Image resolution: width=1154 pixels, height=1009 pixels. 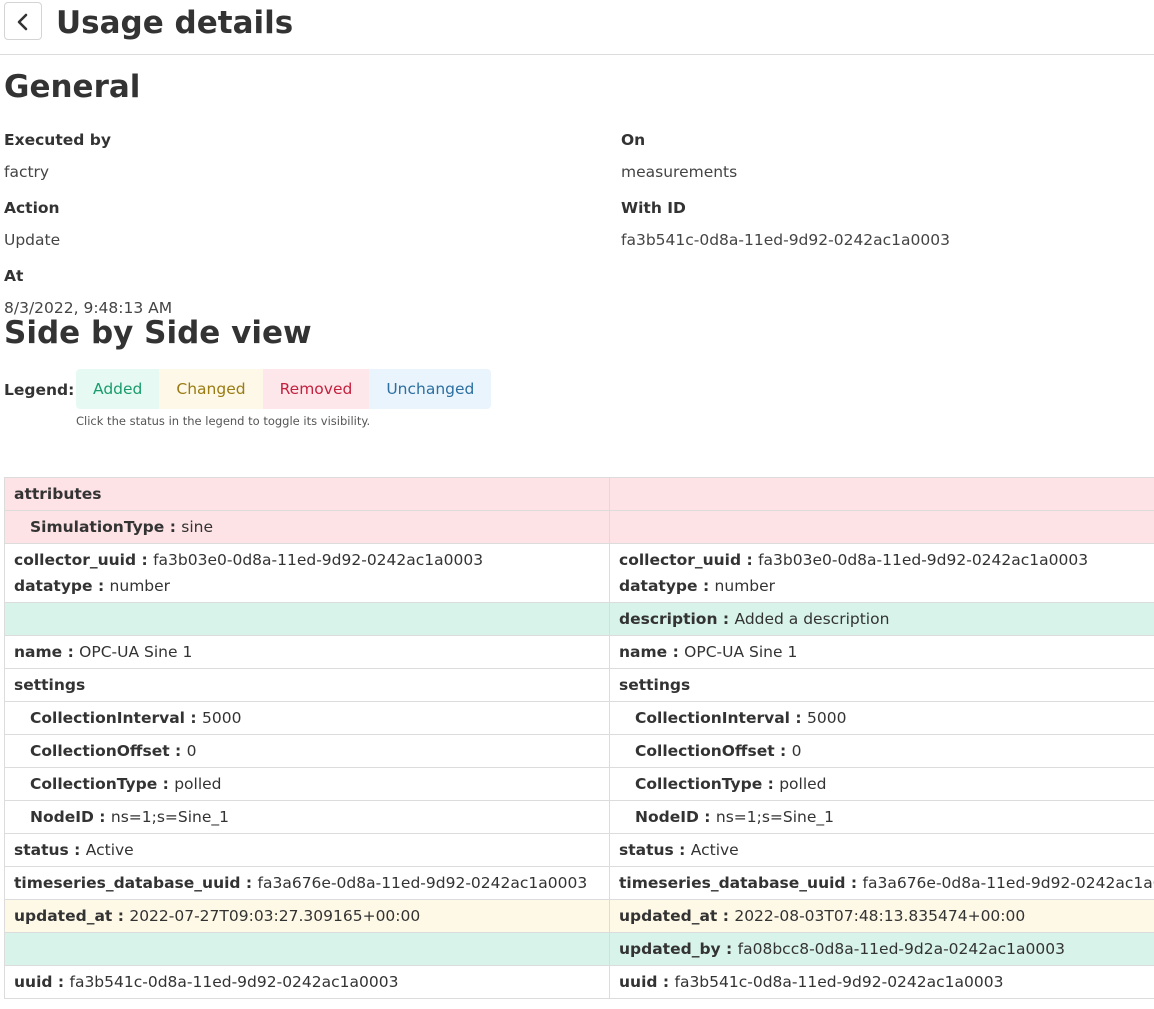 I want to click on diff-entry: CollectionOffset : 0, so click(x=894, y=751).